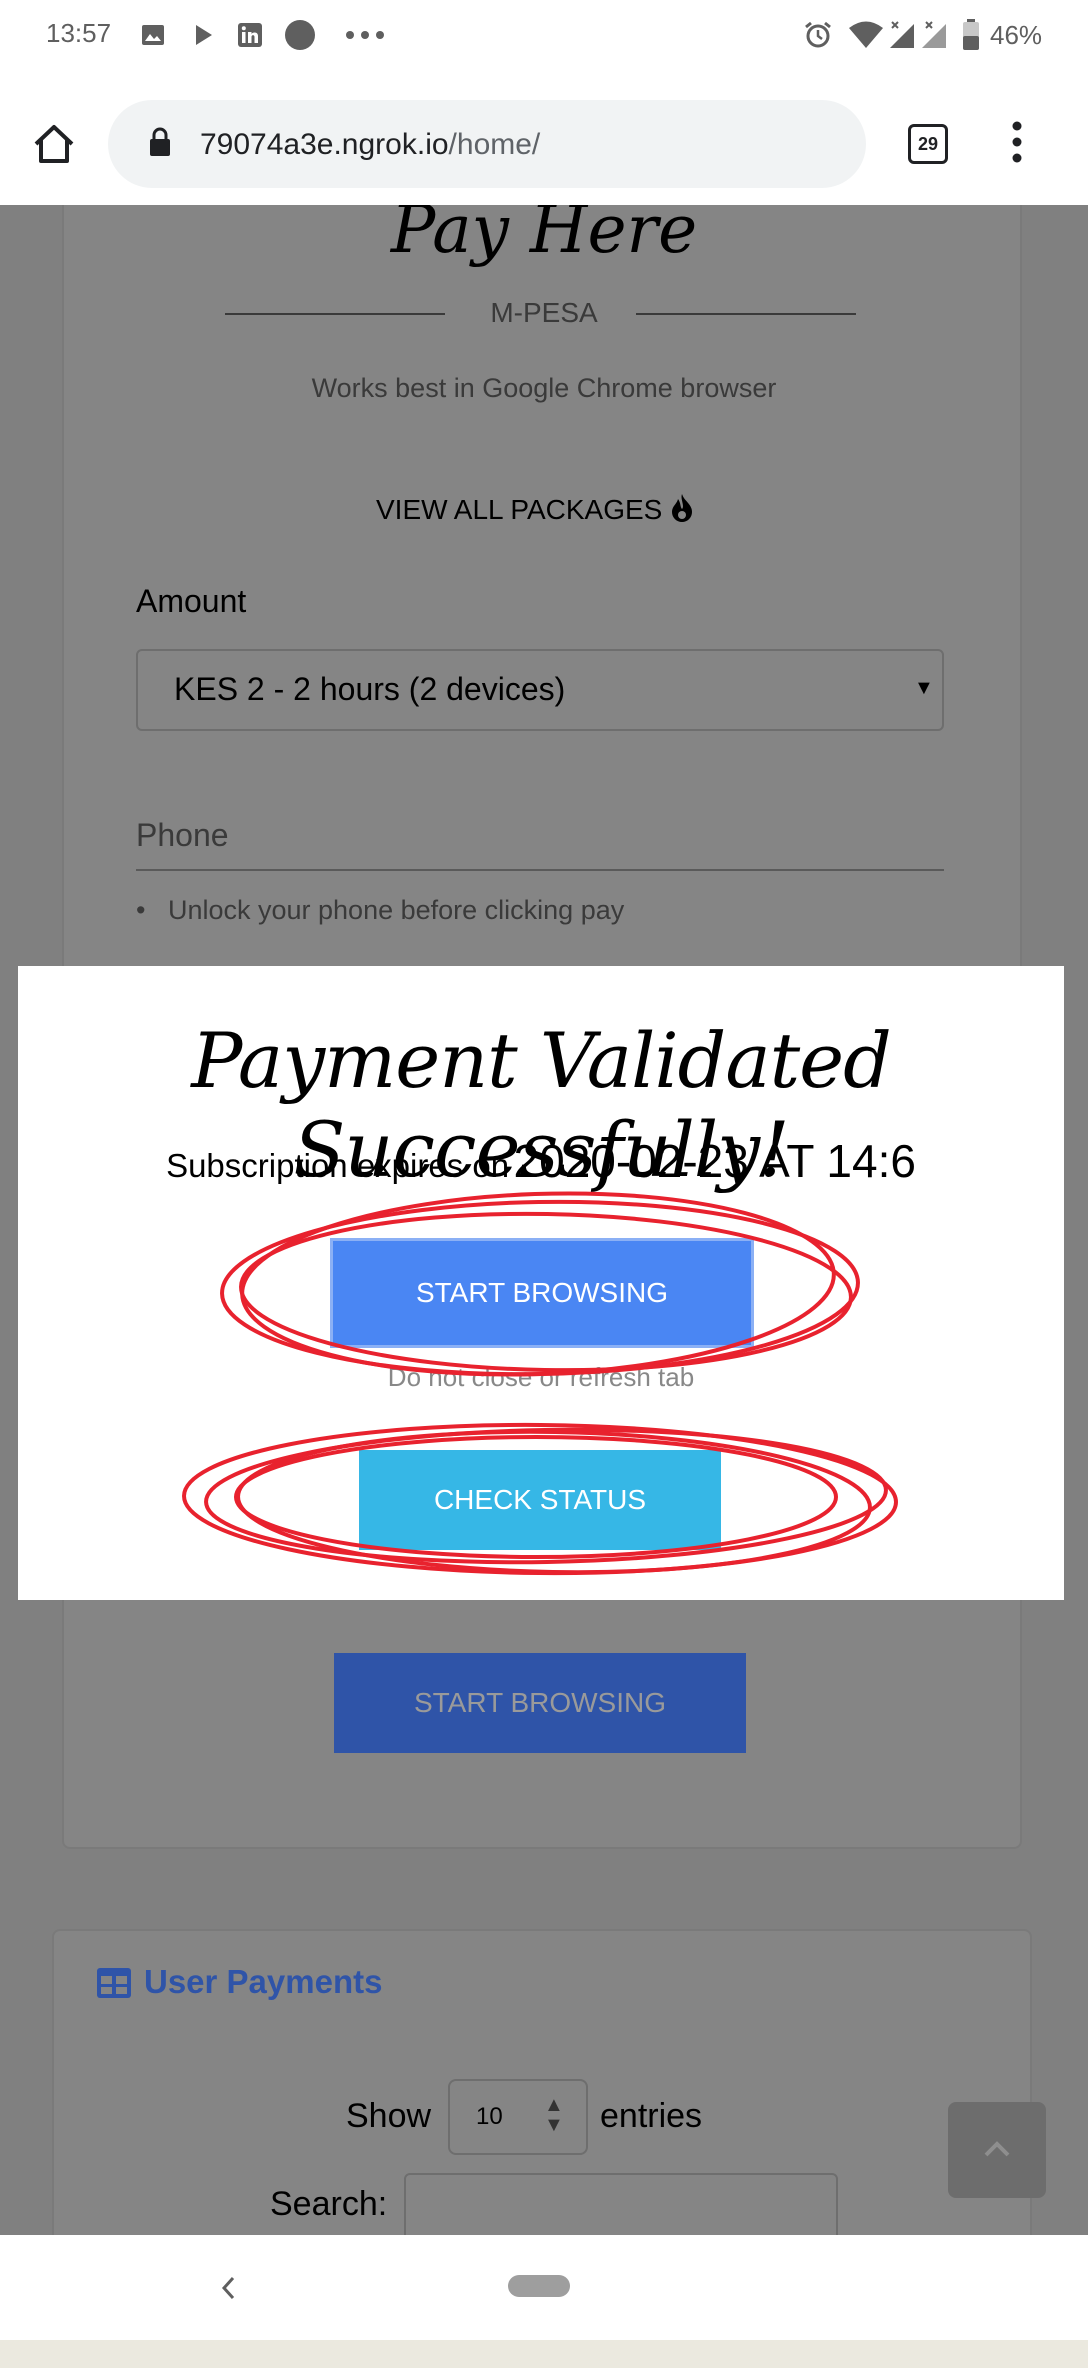 This screenshot has height=2368, width=1088. Describe the element at coordinates (540, 1500) in the screenshot. I see `check-status-button: CHECK STATUS` at that location.